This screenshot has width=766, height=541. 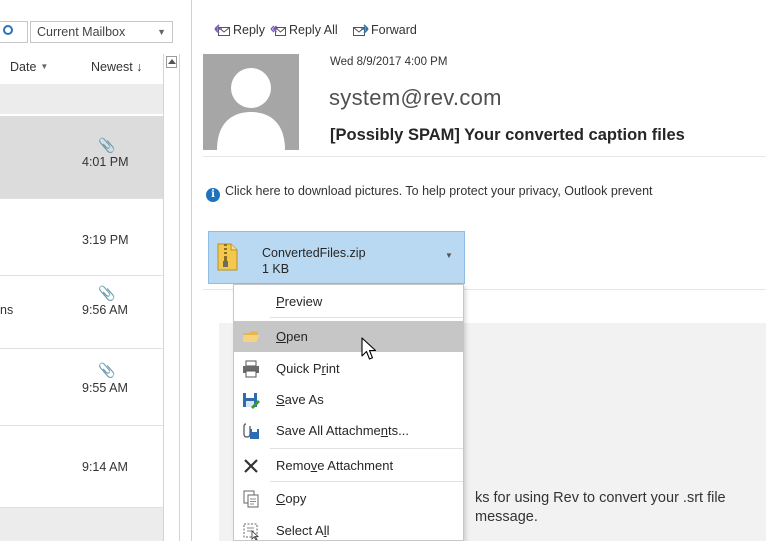 What do you see at coordinates (251, 431) in the screenshot?
I see `save-all-icon` at bounding box center [251, 431].